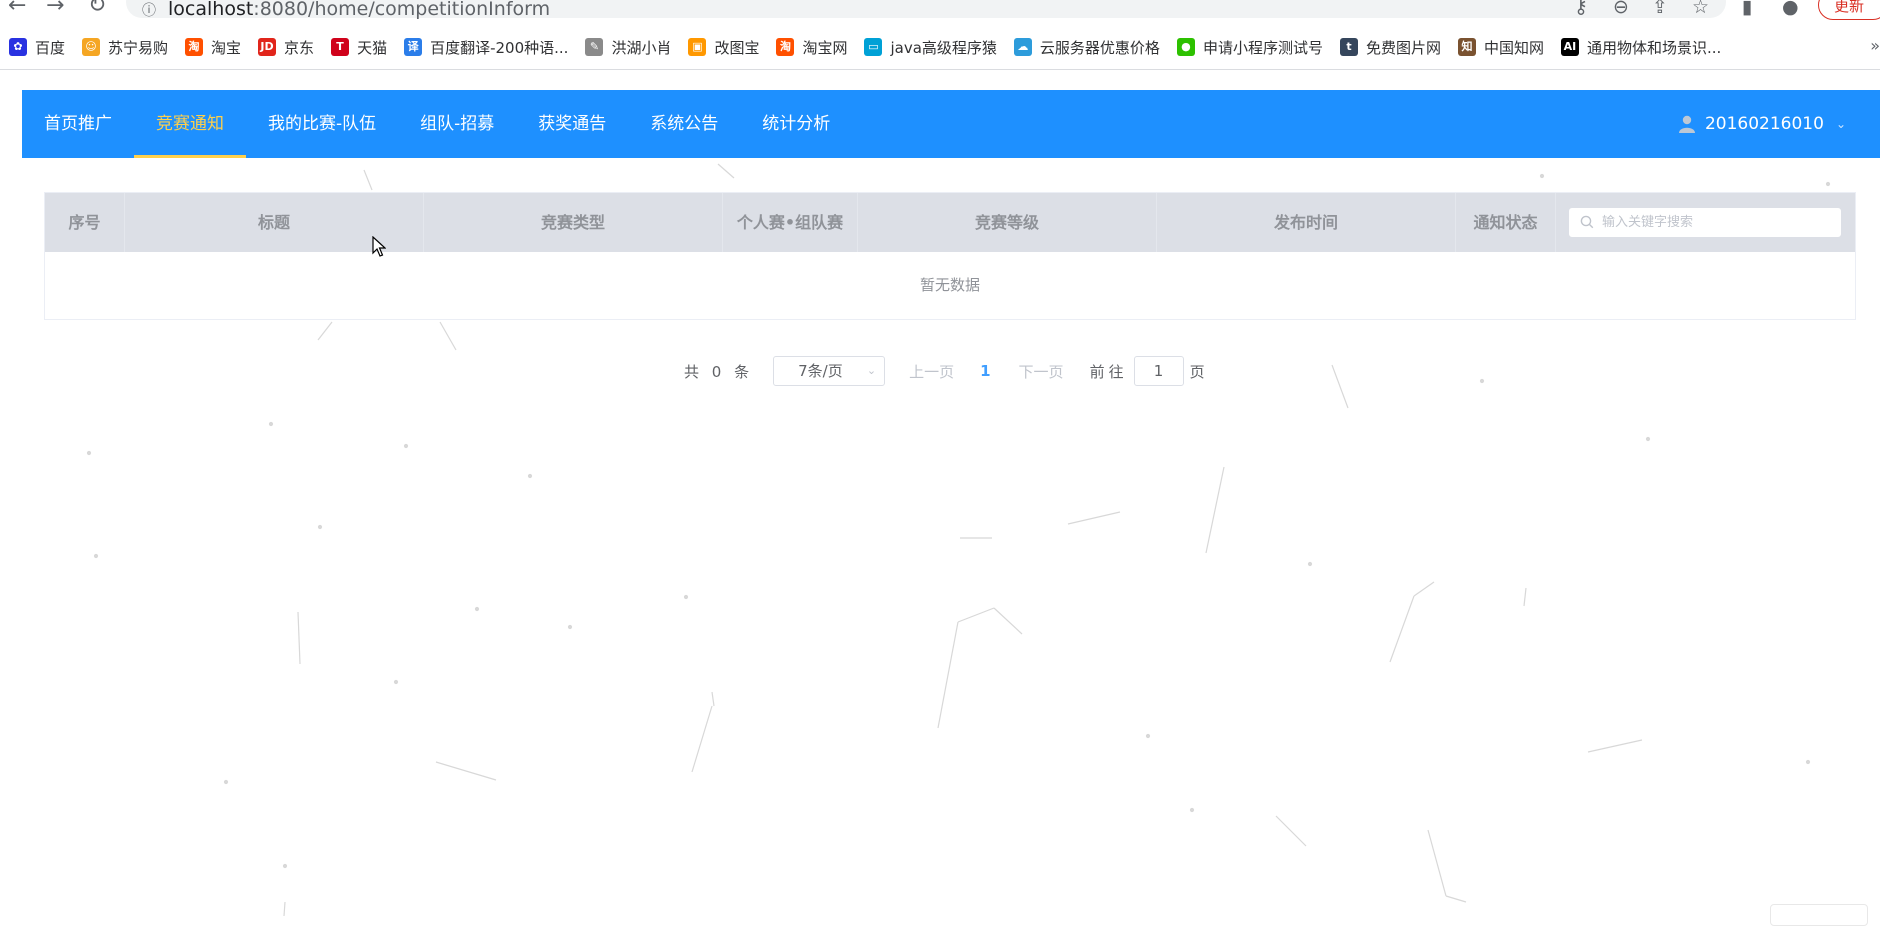  What do you see at coordinates (1158, 371) in the screenshot?
I see `goto-page-input` at bounding box center [1158, 371].